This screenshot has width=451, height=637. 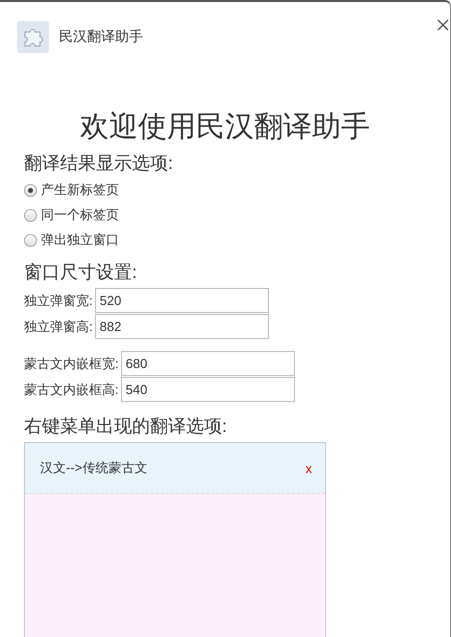 I want to click on puzzle-icon, so click(x=33, y=37).